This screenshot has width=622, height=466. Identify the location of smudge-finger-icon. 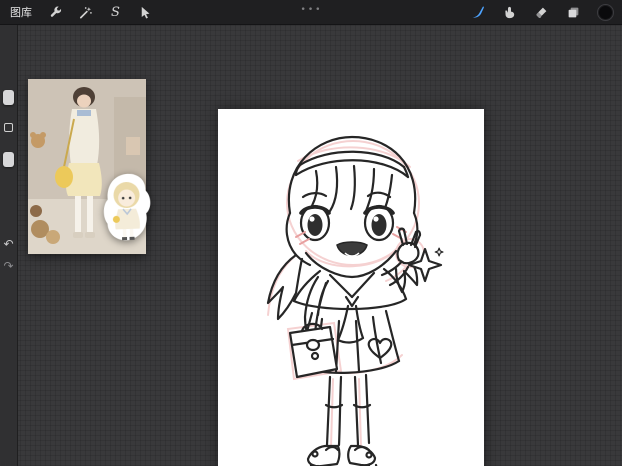
(509, 12).